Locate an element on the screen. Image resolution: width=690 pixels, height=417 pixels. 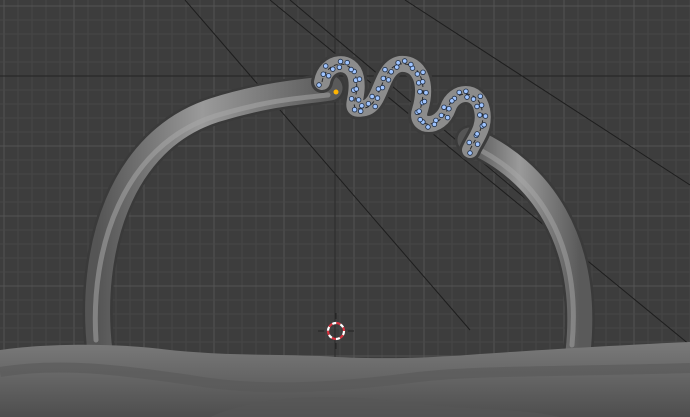
active-vertex-marker is located at coordinates (336, 92).